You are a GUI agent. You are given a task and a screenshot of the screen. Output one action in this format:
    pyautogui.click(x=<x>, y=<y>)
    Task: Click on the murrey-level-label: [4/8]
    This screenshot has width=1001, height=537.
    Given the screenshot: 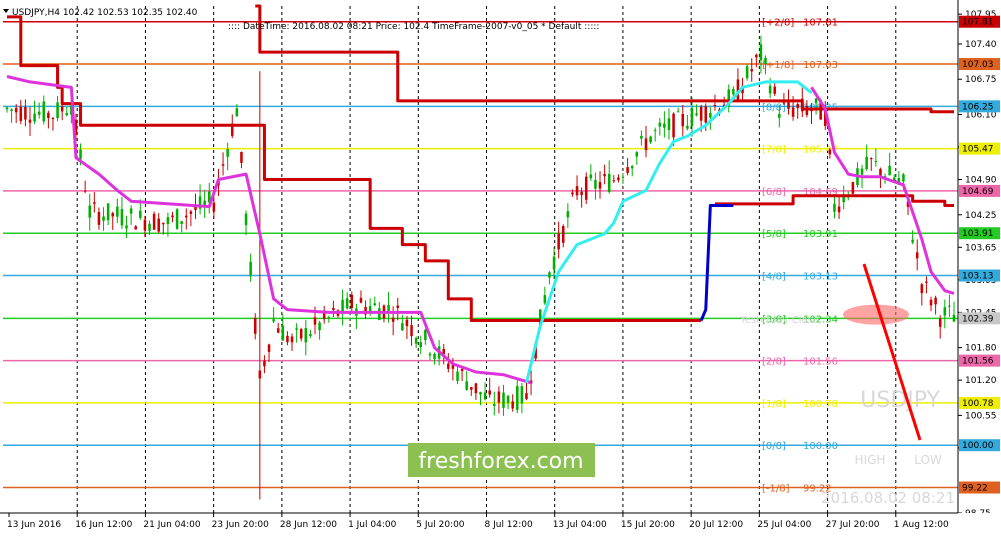 What is the action you would take?
    pyautogui.click(x=774, y=276)
    